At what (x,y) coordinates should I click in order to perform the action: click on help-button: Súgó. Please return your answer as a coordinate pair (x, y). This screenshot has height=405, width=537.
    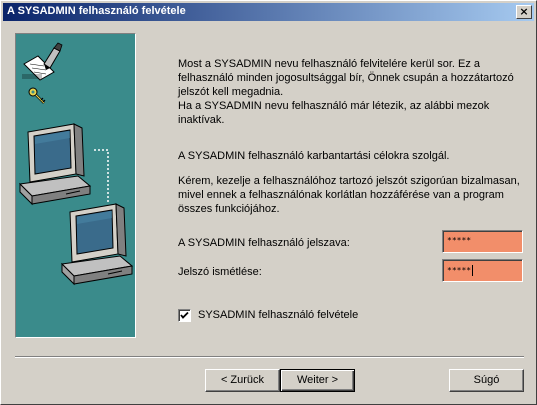
    Looking at the image, I should click on (486, 380).